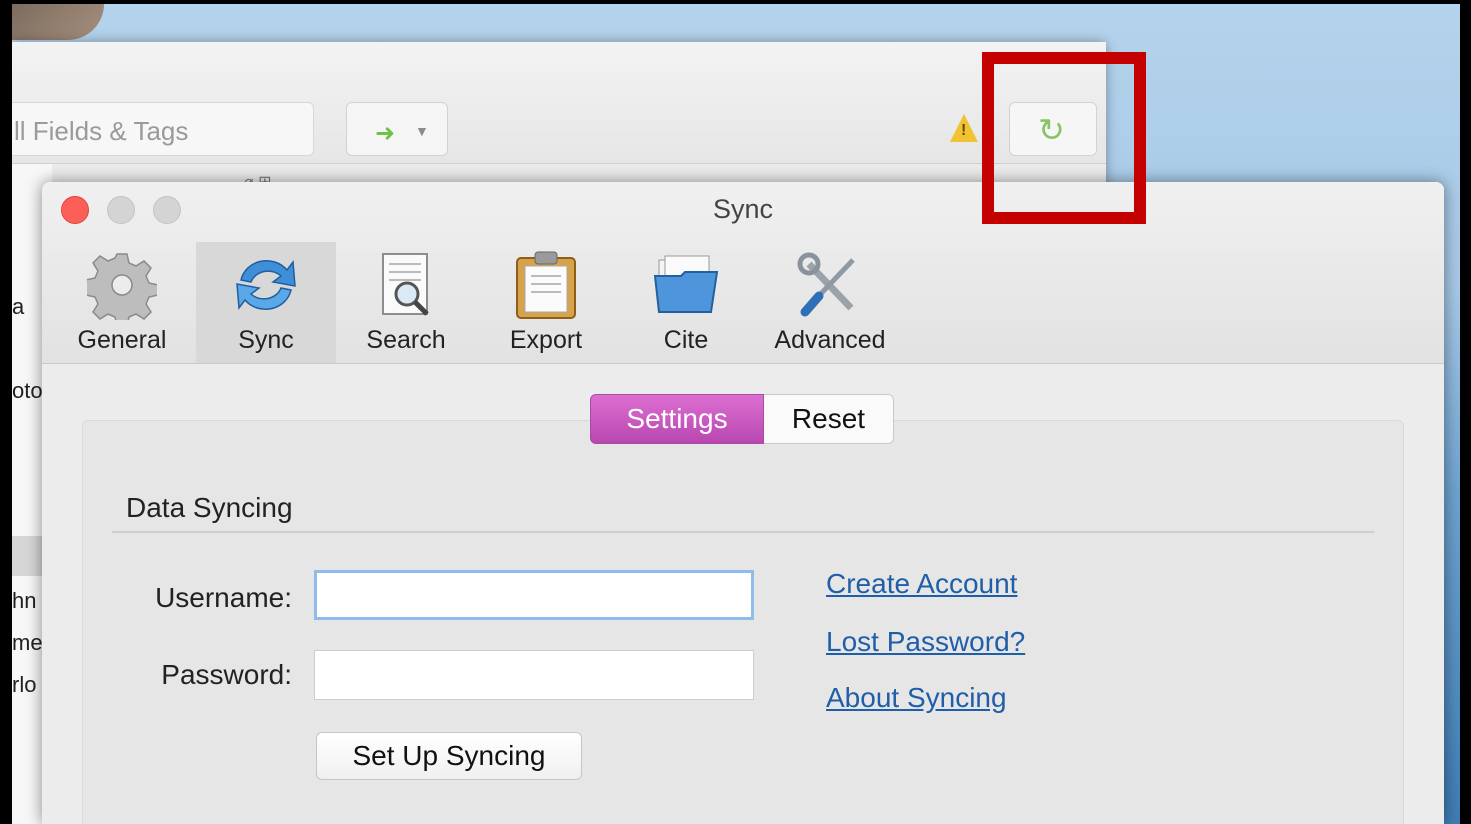 The height and width of the screenshot is (824, 1471). I want to click on tab-export-label: Export, so click(546, 340).